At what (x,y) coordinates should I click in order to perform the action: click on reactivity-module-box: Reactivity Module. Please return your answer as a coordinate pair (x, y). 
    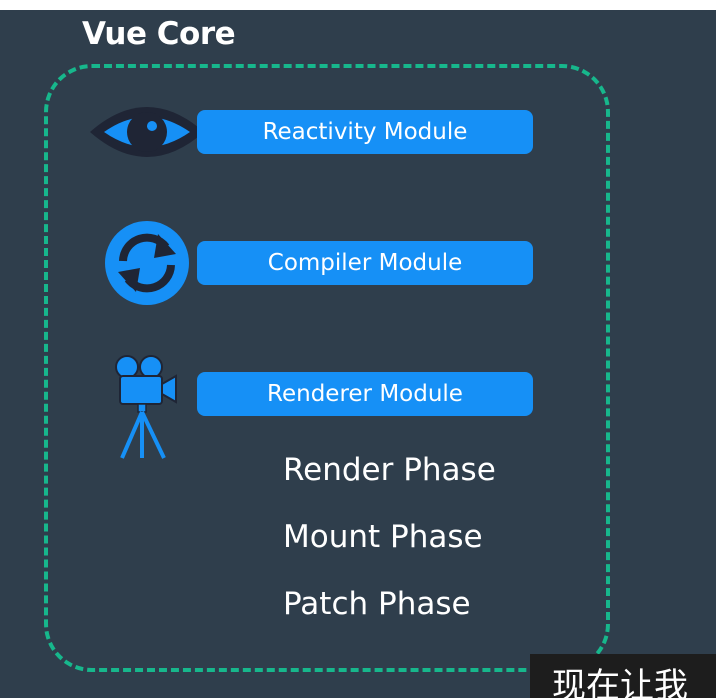
    Looking at the image, I should click on (365, 132).